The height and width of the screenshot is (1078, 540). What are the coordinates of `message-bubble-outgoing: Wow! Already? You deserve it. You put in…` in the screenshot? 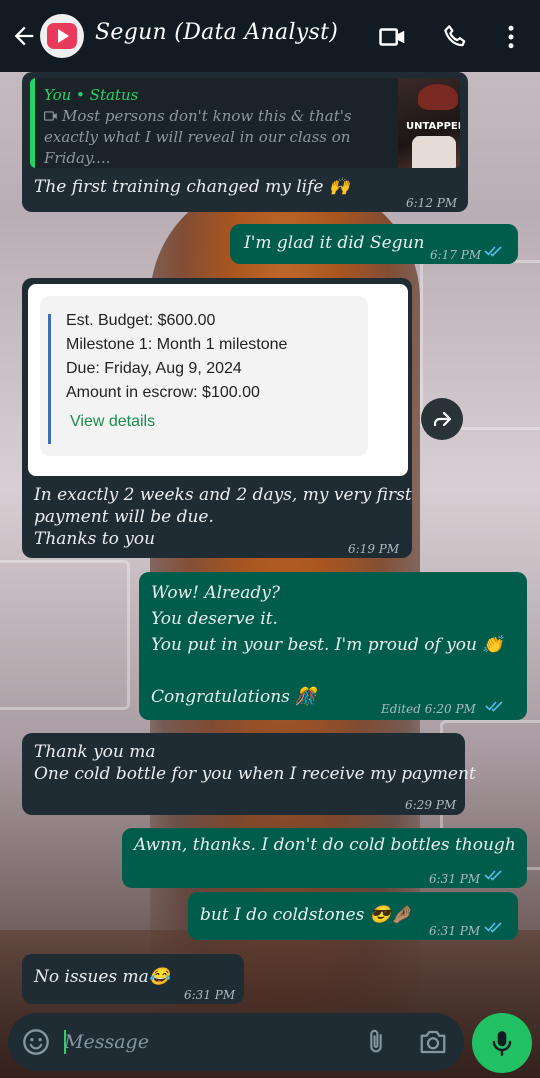 It's located at (333, 646).